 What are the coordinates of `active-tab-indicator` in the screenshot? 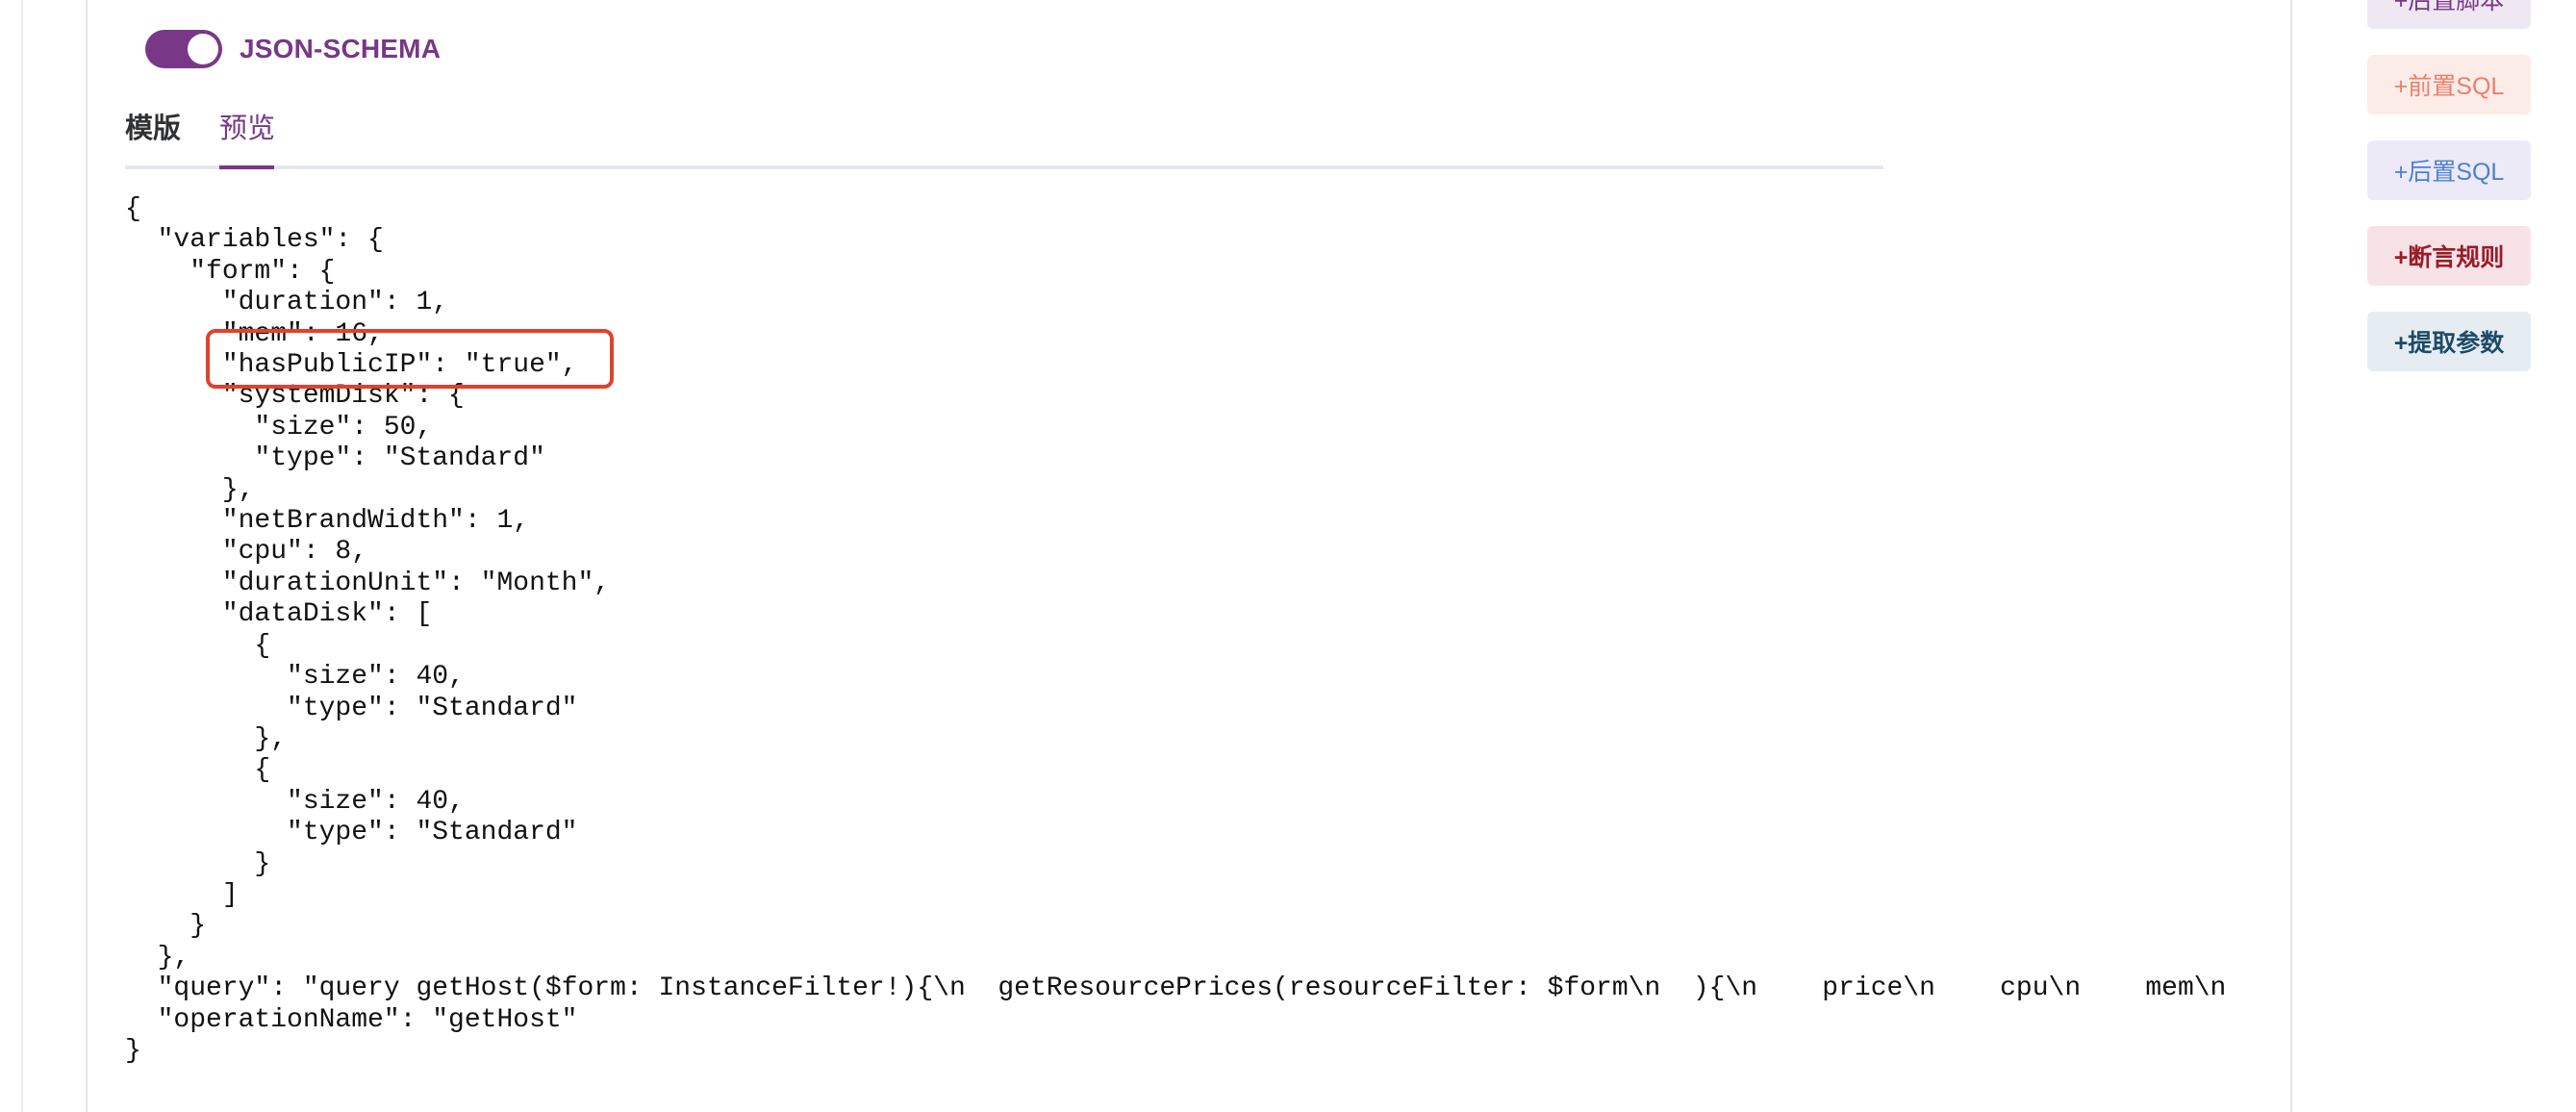 It's located at (247, 167).